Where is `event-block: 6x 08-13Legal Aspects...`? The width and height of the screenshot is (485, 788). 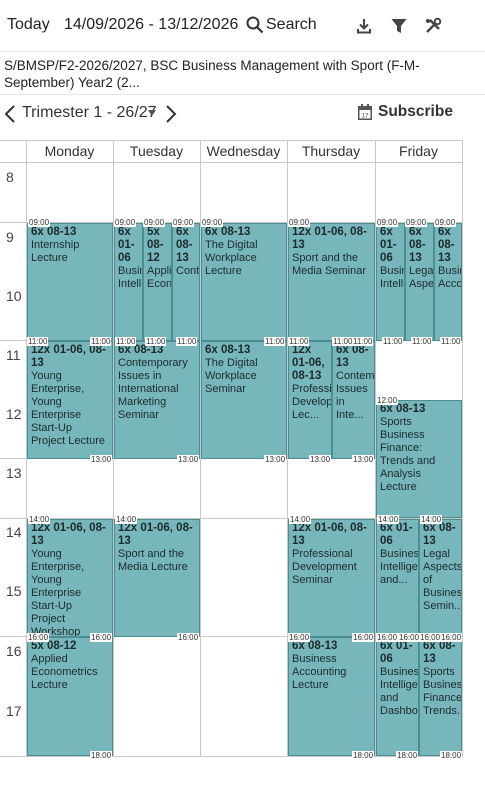 event-block: 6x 08-13Legal Aspects... is located at coordinates (419, 282).